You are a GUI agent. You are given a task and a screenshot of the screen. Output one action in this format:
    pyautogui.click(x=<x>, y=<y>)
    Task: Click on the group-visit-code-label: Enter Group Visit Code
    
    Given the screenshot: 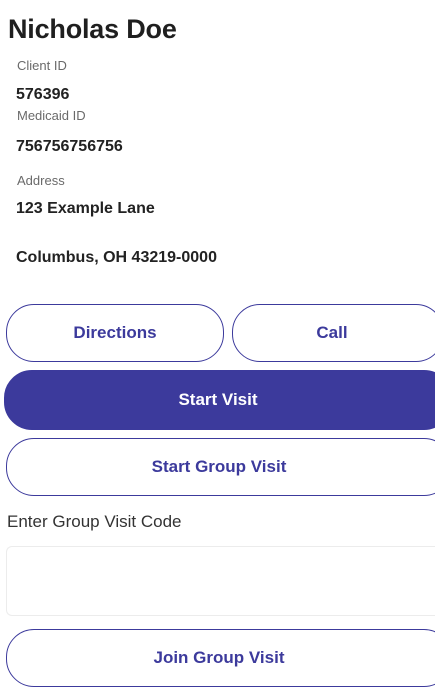 What is the action you would take?
    pyautogui.click(x=94, y=521)
    